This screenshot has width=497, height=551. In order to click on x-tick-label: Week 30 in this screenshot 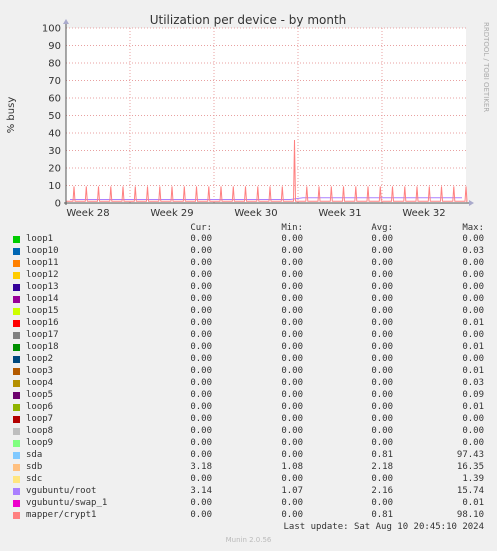, I will do `click(255, 213)`.